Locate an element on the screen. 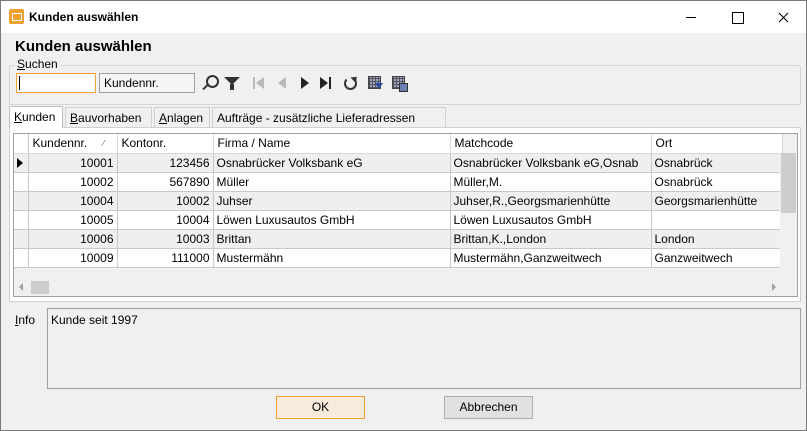 The image size is (807, 431). column-header-firma: Firma / Name is located at coordinates (332, 144).